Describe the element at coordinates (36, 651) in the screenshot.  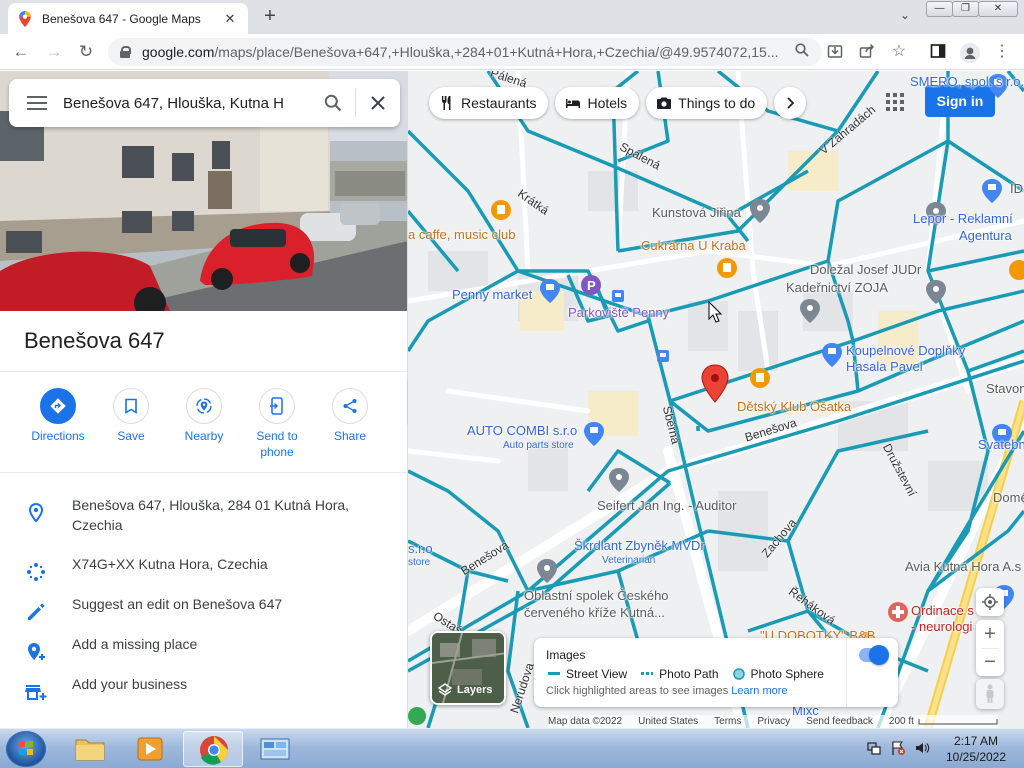
I see `add-location-icon` at that location.